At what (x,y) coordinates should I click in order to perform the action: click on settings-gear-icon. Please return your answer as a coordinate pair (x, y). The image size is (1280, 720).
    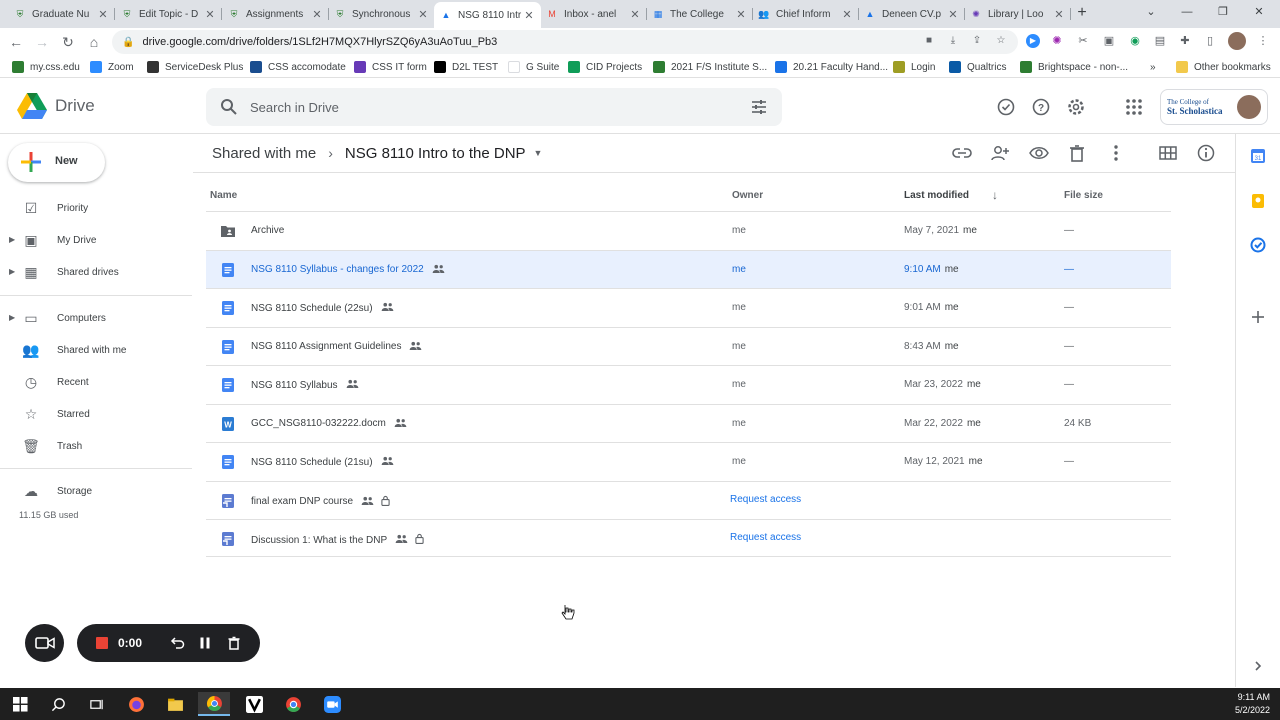
    Looking at the image, I should click on (1076, 107).